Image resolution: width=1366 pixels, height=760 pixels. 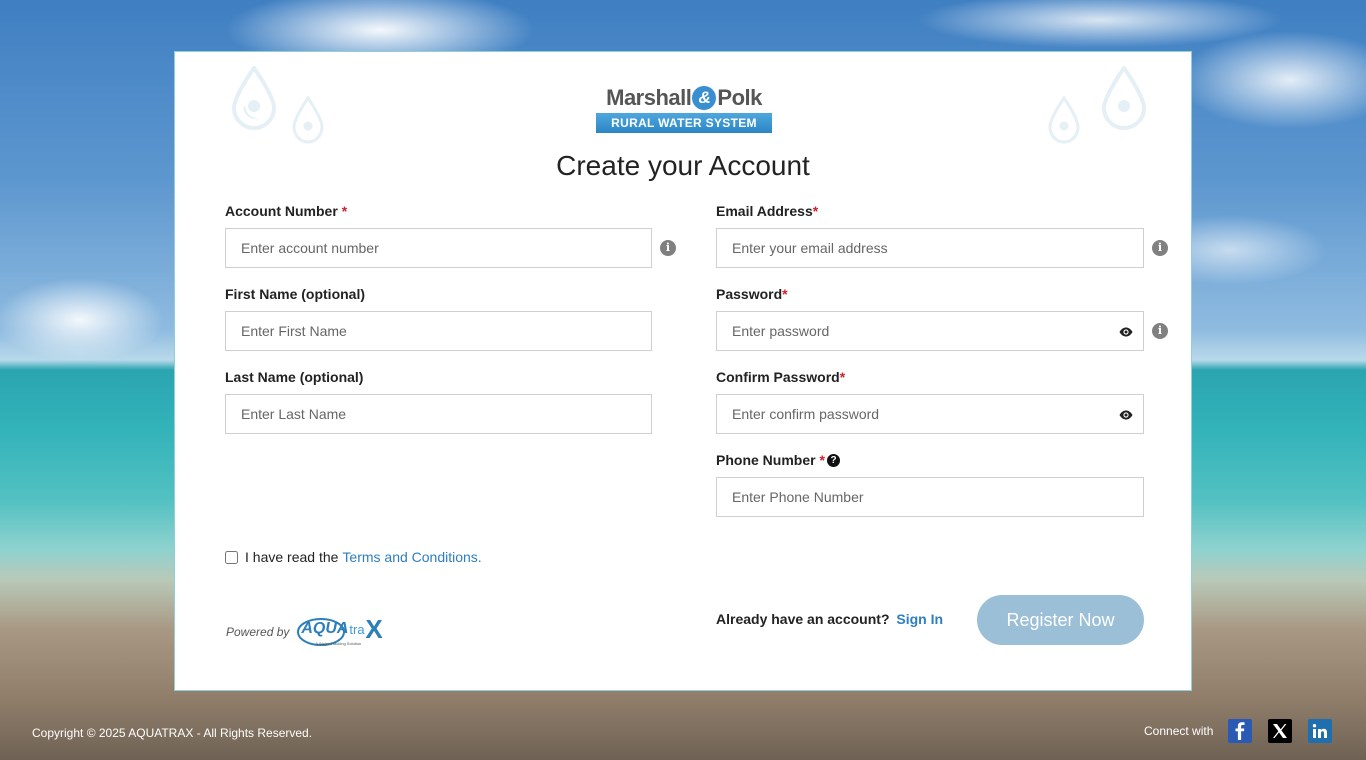 I want to click on signin-link: Sign In, so click(x=919, y=619).